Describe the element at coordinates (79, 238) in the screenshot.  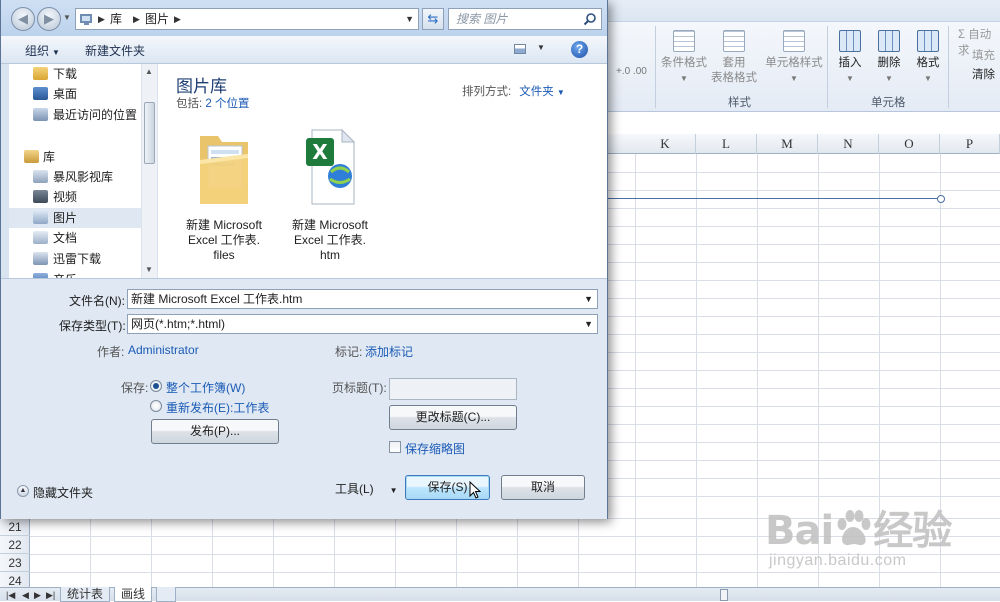
I see `nav-item-documents: 文档` at that location.